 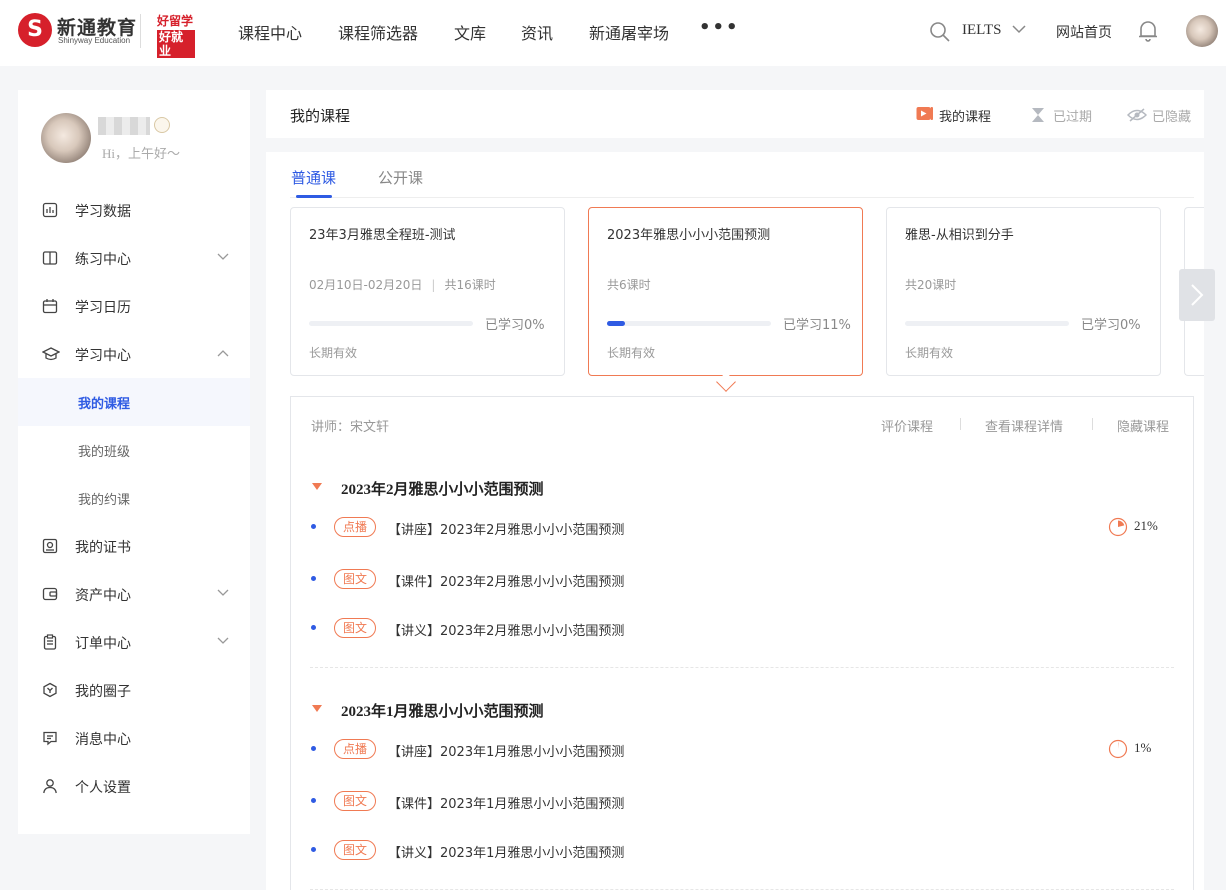 What do you see at coordinates (1072, 115) in the screenshot?
I see `filter-expired: 已过期` at bounding box center [1072, 115].